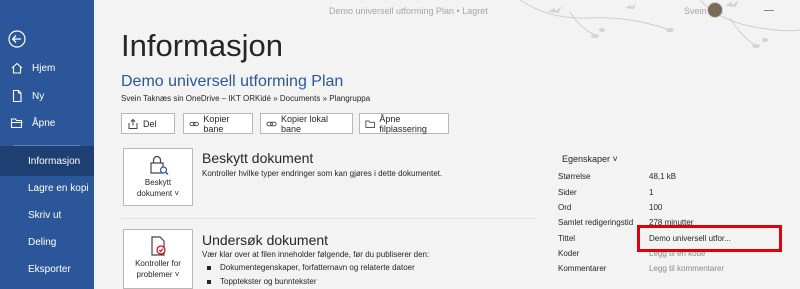  What do you see at coordinates (567, 192) in the screenshot?
I see `property-label: Sider` at bounding box center [567, 192].